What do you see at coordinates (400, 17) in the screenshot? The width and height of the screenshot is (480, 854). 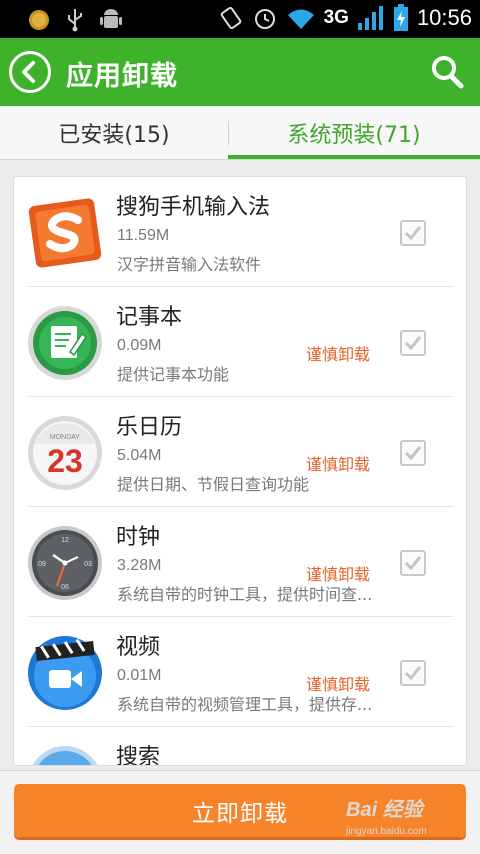 I see `battery-charging-icon` at bounding box center [400, 17].